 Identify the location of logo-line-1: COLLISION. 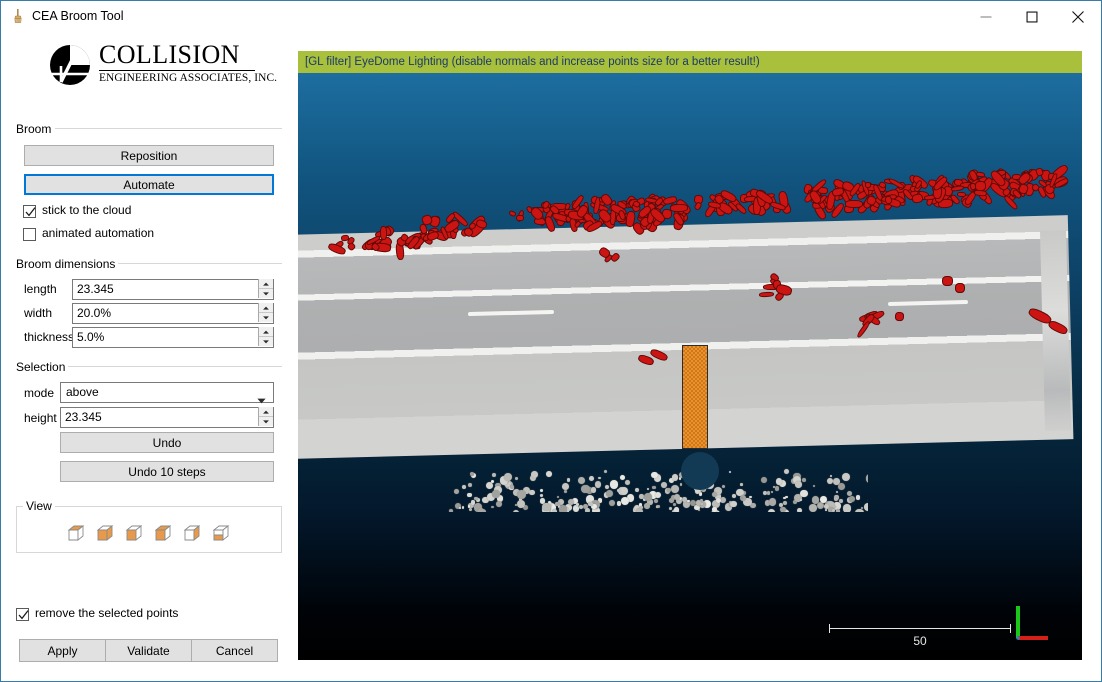
(169, 54).